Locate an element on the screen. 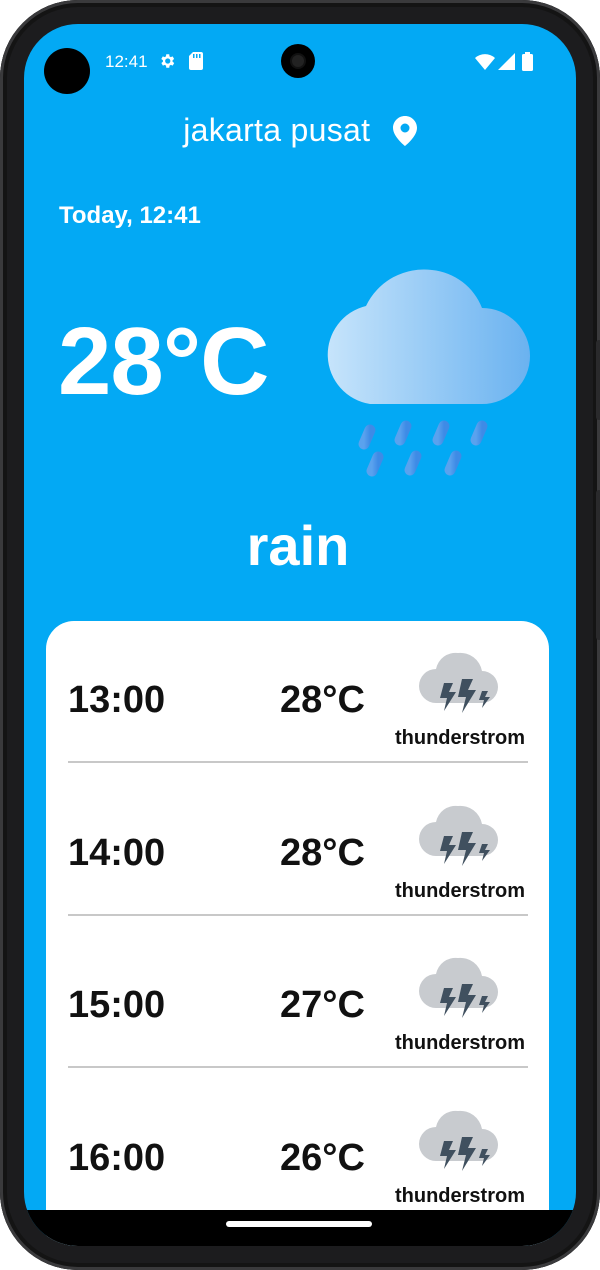 The width and height of the screenshot is (600, 1270). forecast-time: 13:00 is located at coordinates (117, 700).